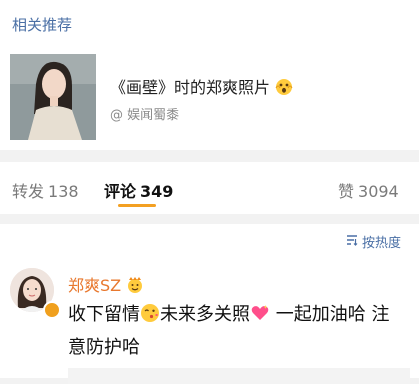  I want to click on tab-likes: 赞 3094, so click(368, 190).